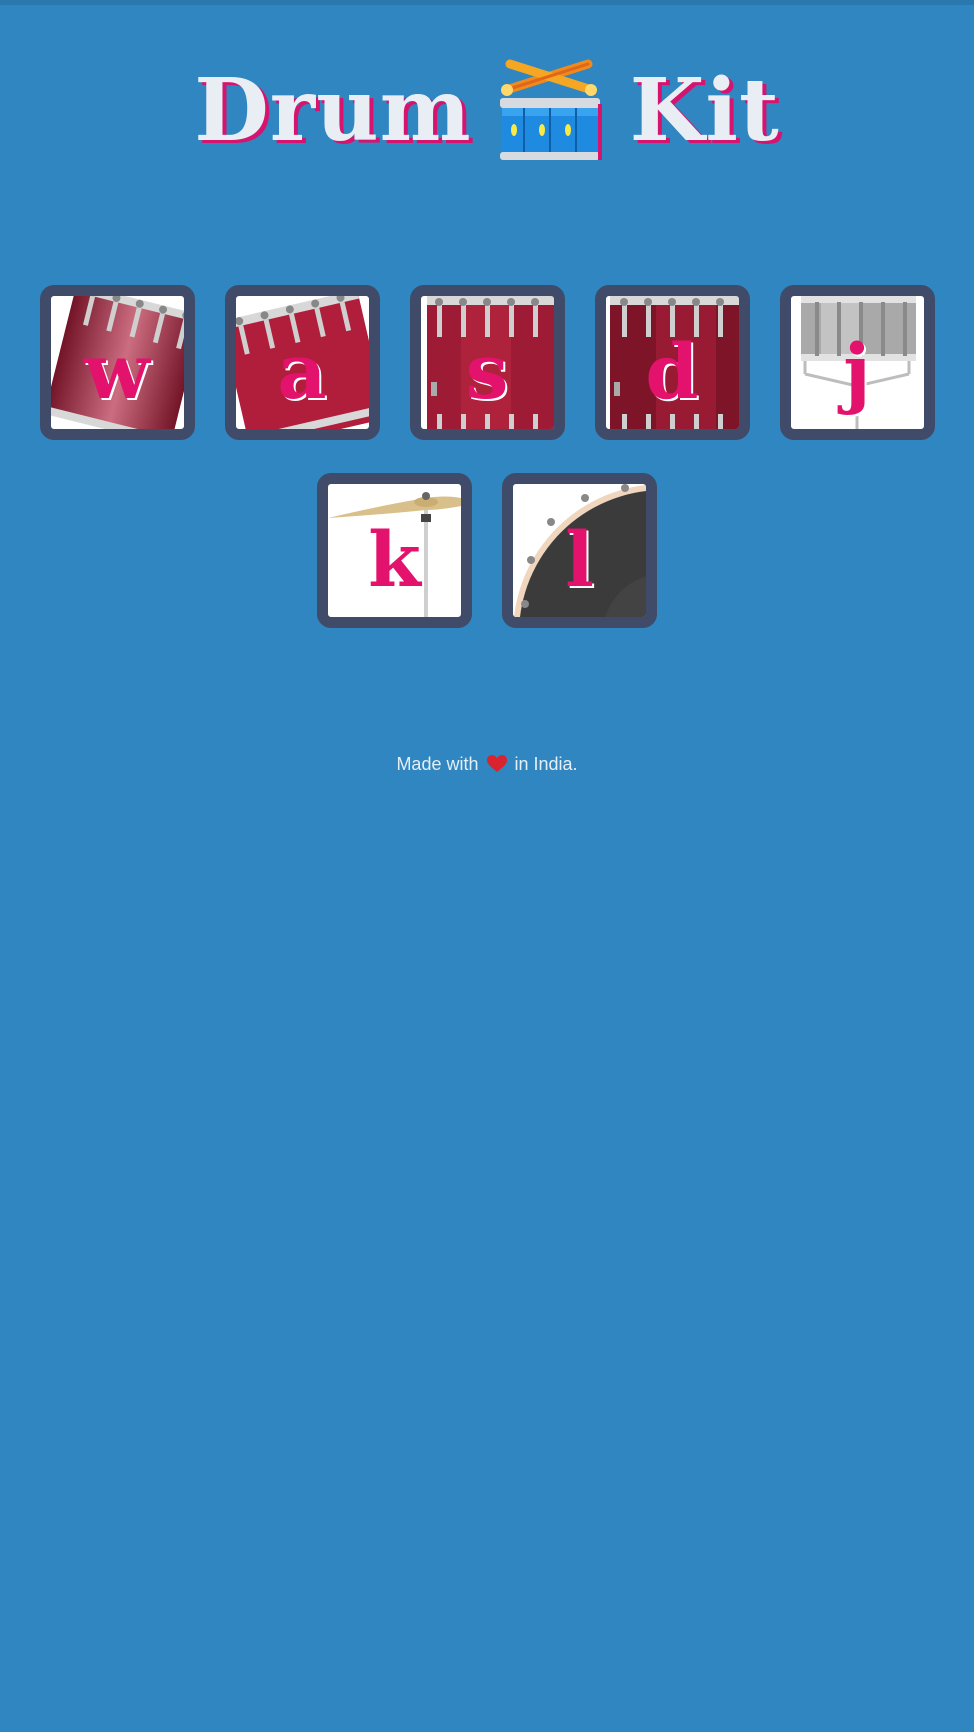 The height and width of the screenshot is (1732, 974). I want to click on key-letter-a: a, so click(302, 371).